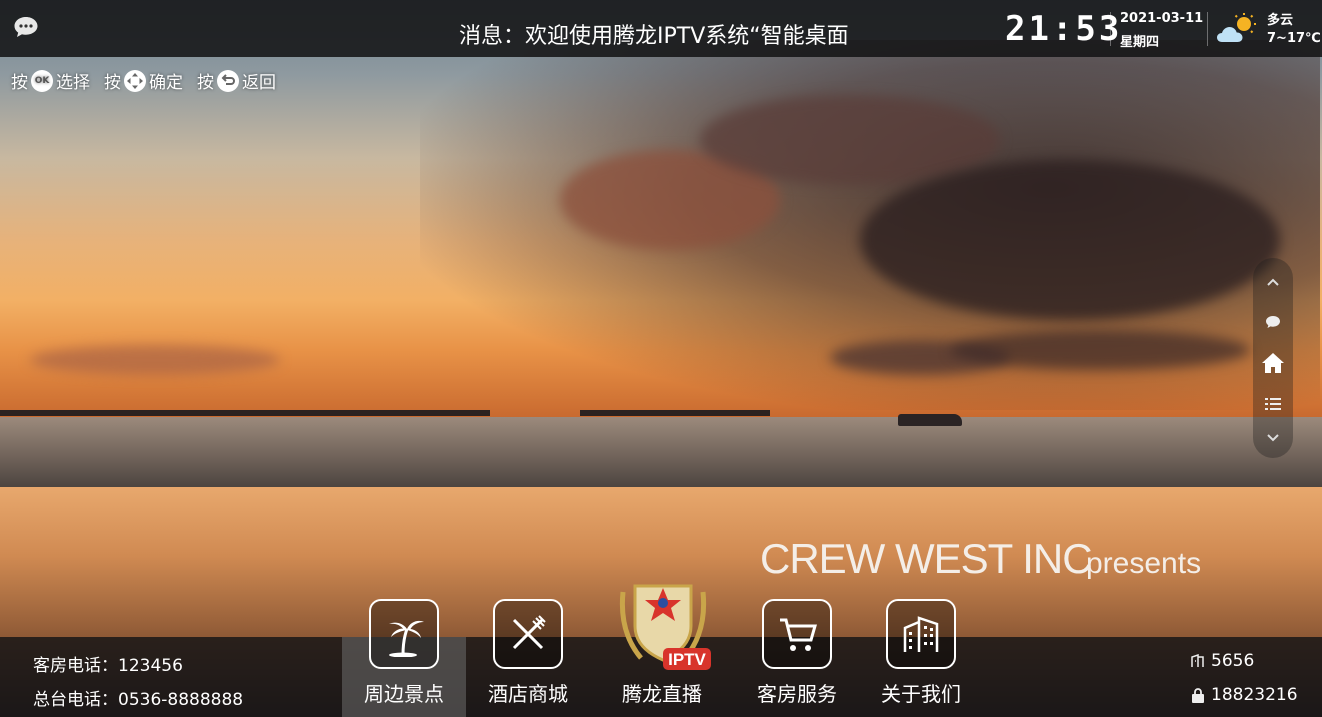 The image size is (1322, 717). What do you see at coordinates (228, 80) in the screenshot?
I see `back-icon` at bounding box center [228, 80].